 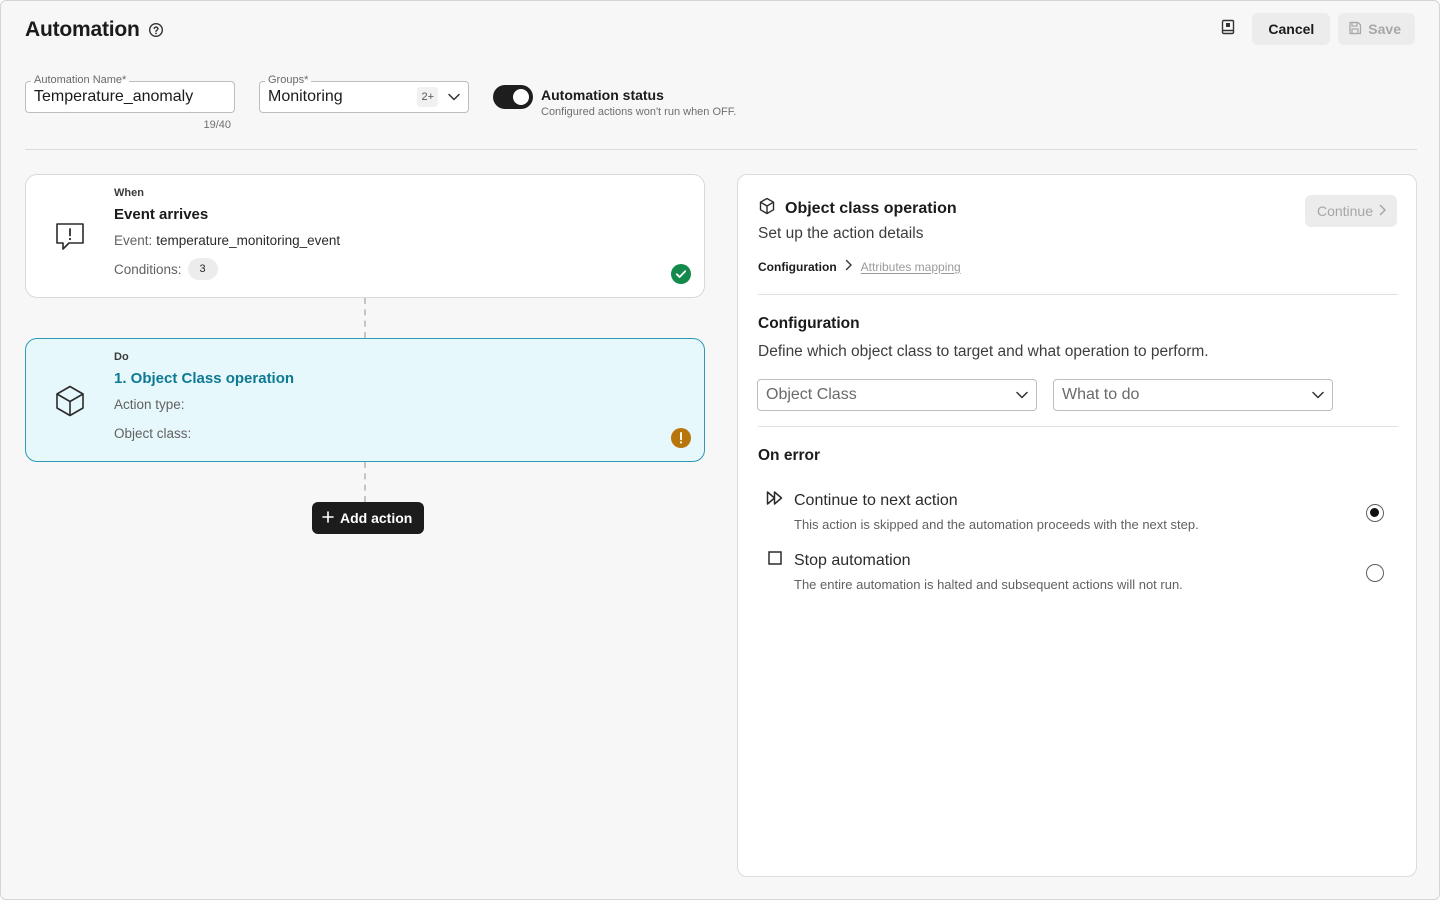 What do you see at coordinates (1101, 394) in the screenshot?
I see `what-to-do-placeholder: What to do` at bounding box center [1101, 394].